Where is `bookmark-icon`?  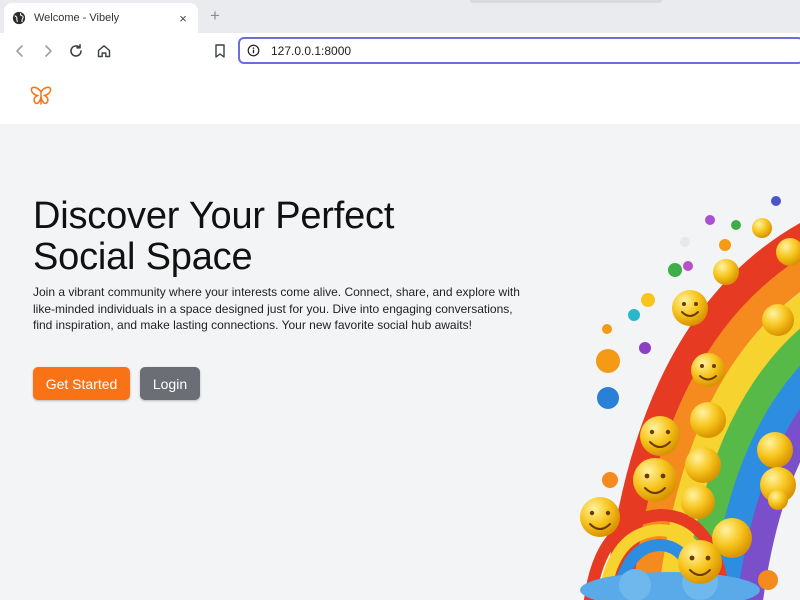 bookmark-icon is located at coordinates (220, 51).